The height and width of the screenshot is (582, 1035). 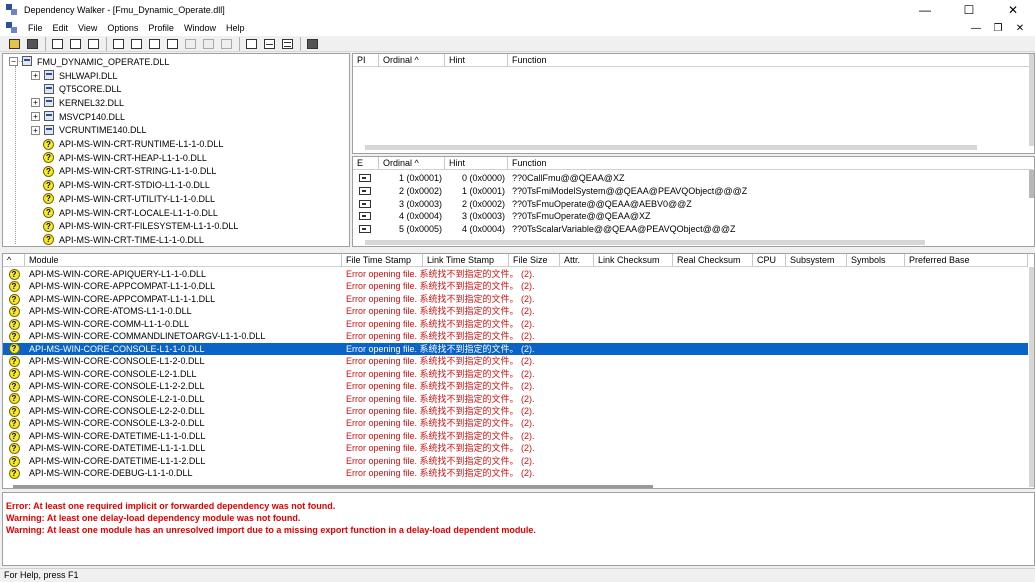 I want to click on col-subsystem: Subsystem, so click(x=816, y=260).